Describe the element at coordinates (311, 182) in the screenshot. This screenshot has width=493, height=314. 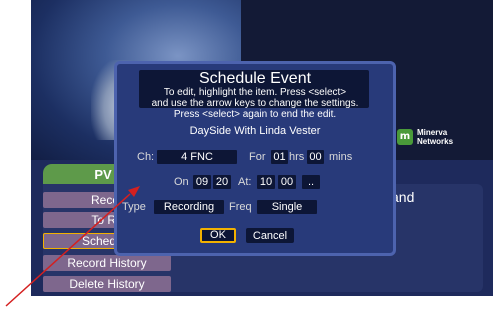
I see `ampm-field: ..` at that location.